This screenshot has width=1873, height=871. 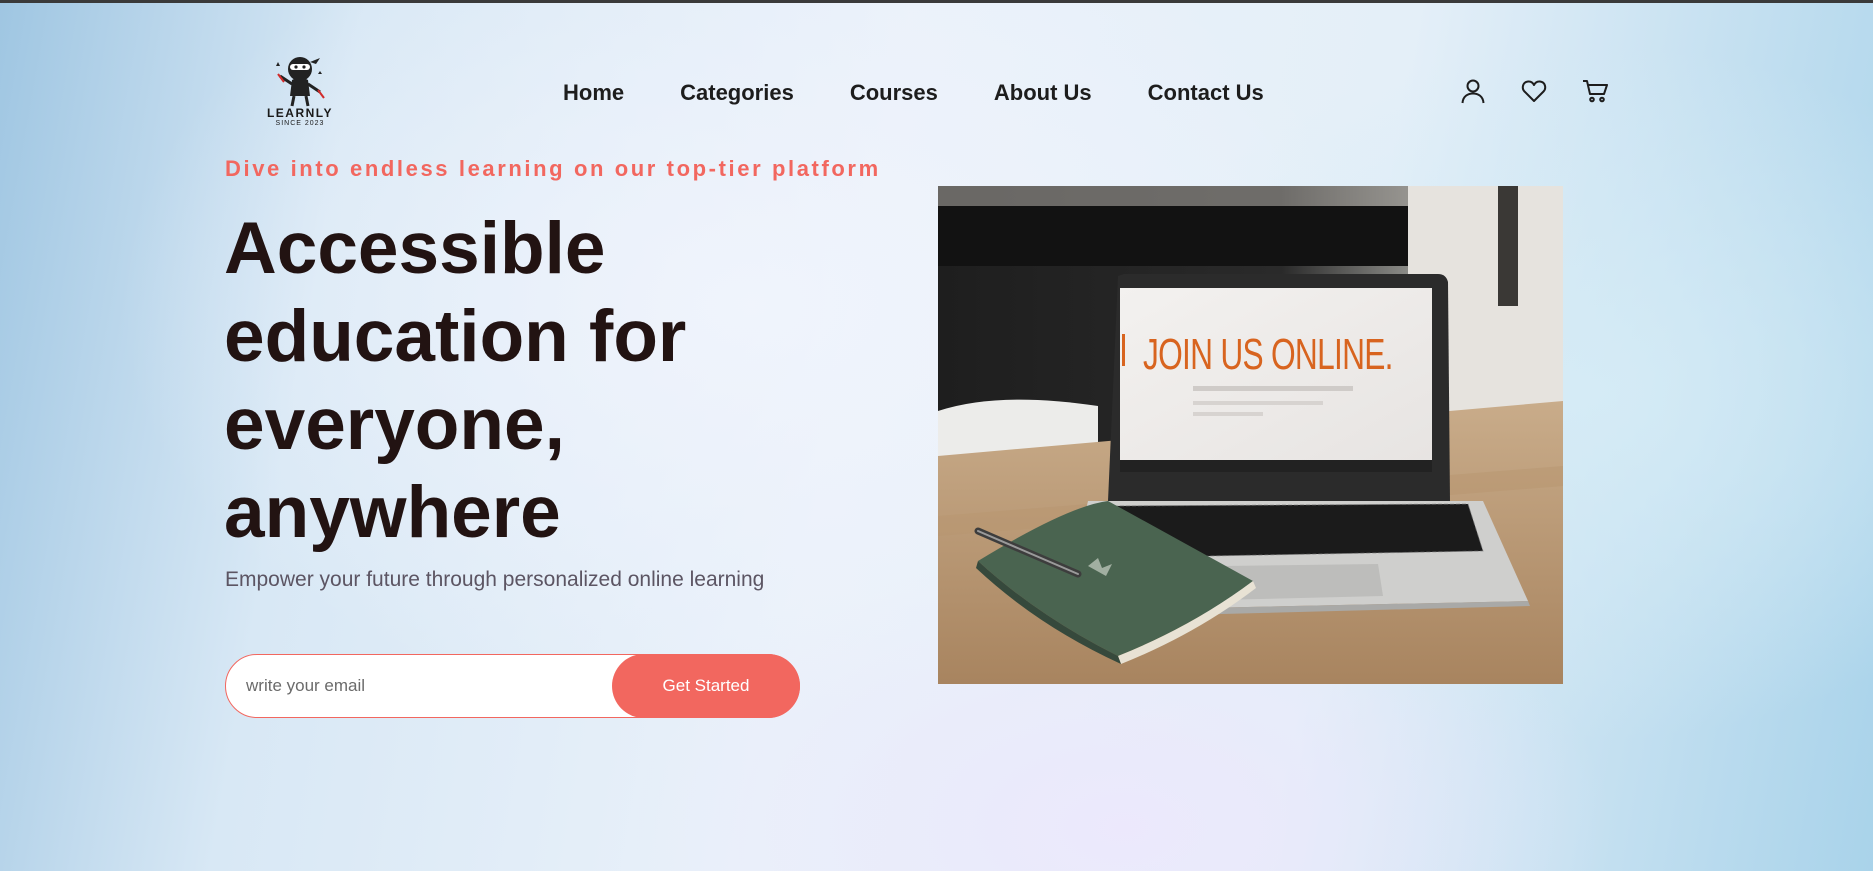 I want to click on laptop-screen-text: JOIN US ONLINE., so click(x=1268, y=354).